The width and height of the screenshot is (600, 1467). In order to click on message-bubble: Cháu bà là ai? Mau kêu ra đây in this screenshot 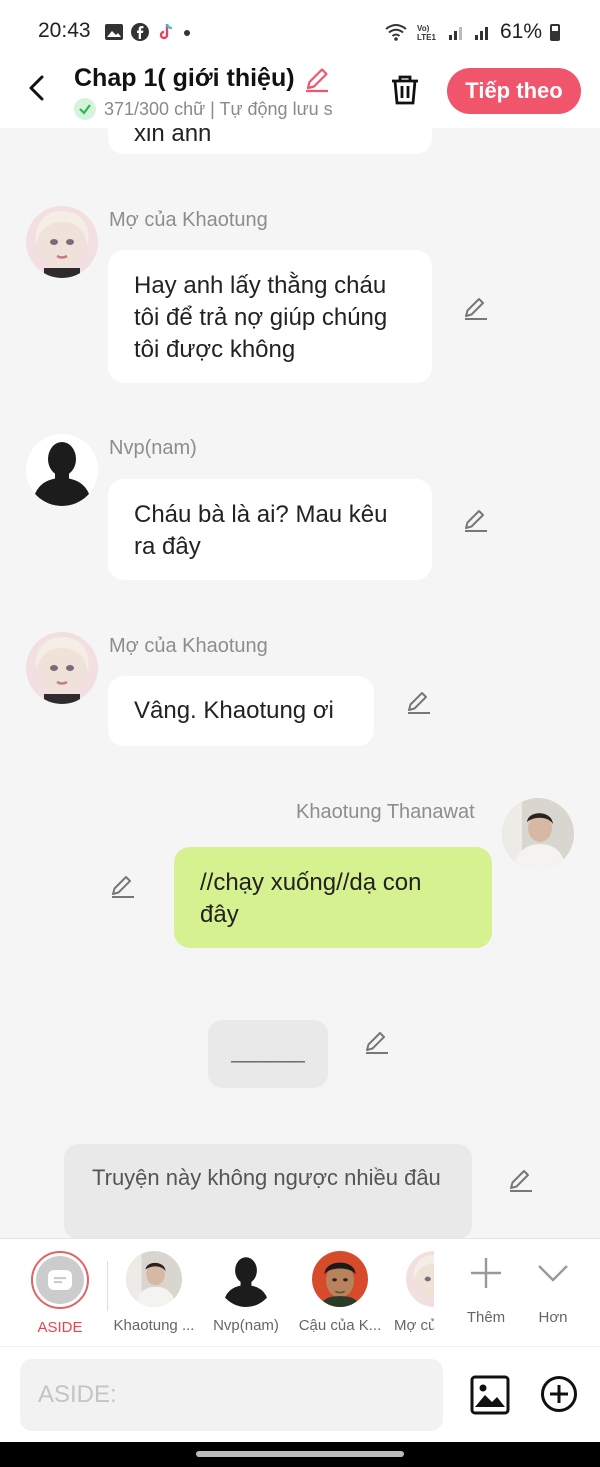, I will do `click(270, 529)`.